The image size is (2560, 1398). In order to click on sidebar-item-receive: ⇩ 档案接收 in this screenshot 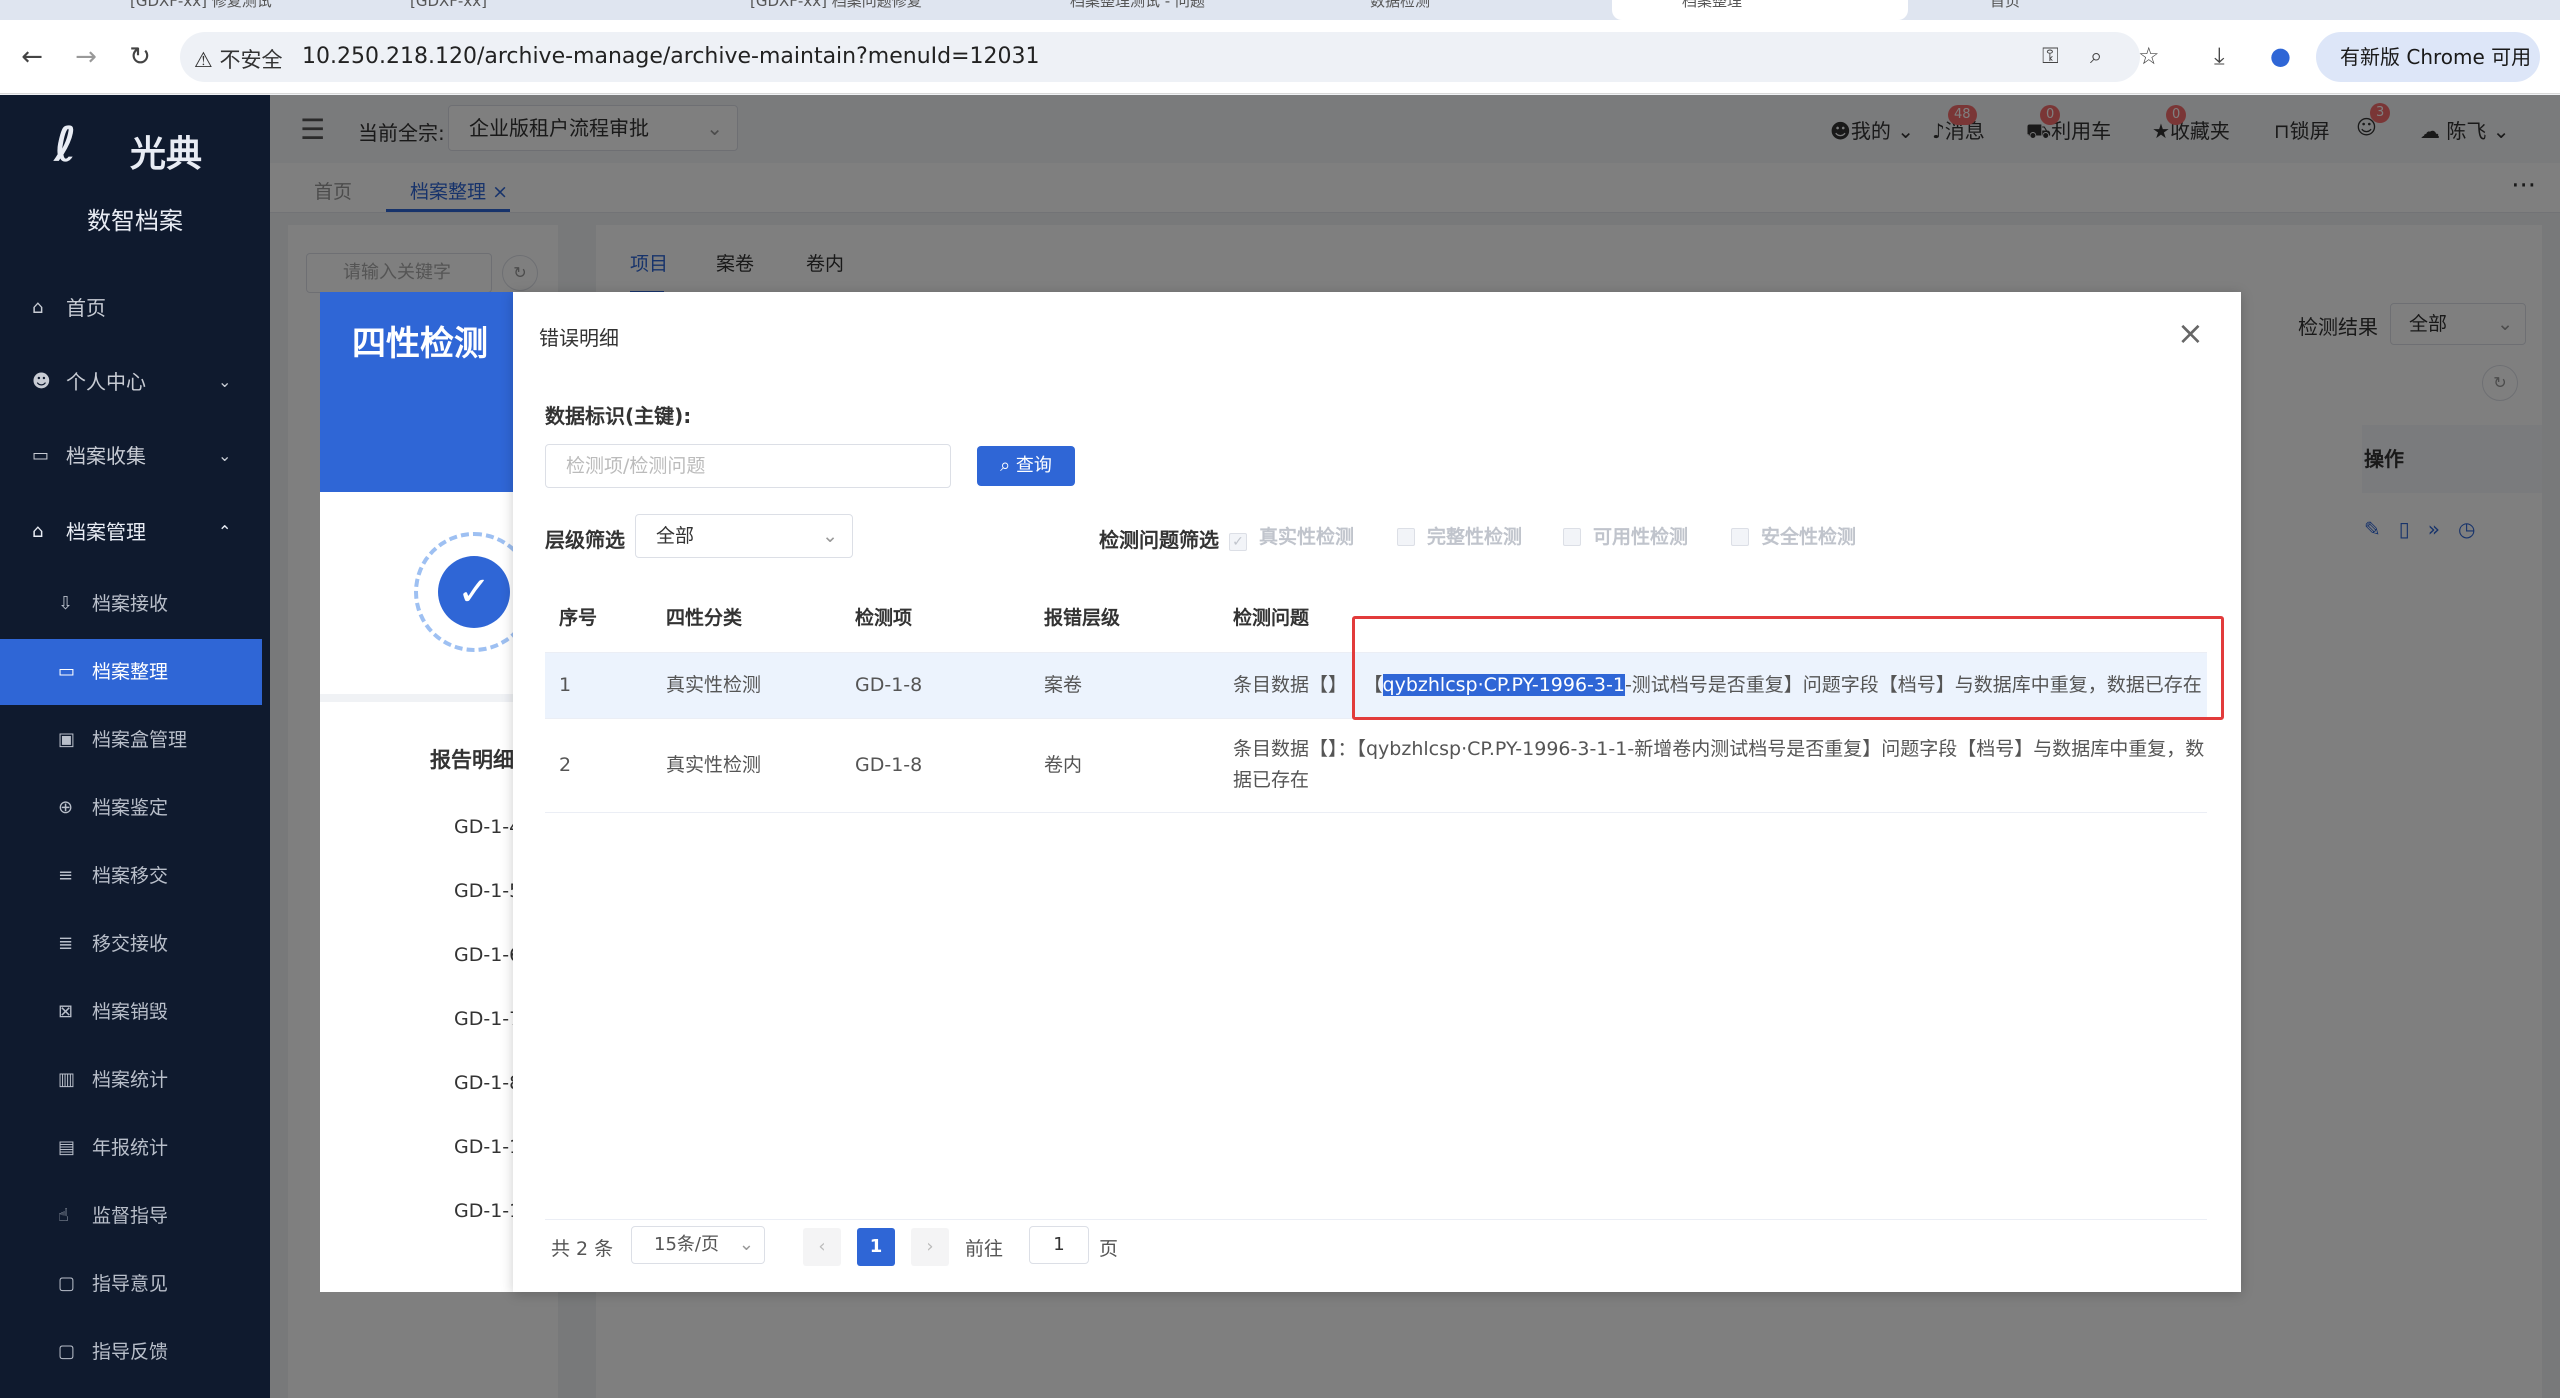, I will do `click(135, 604)`.